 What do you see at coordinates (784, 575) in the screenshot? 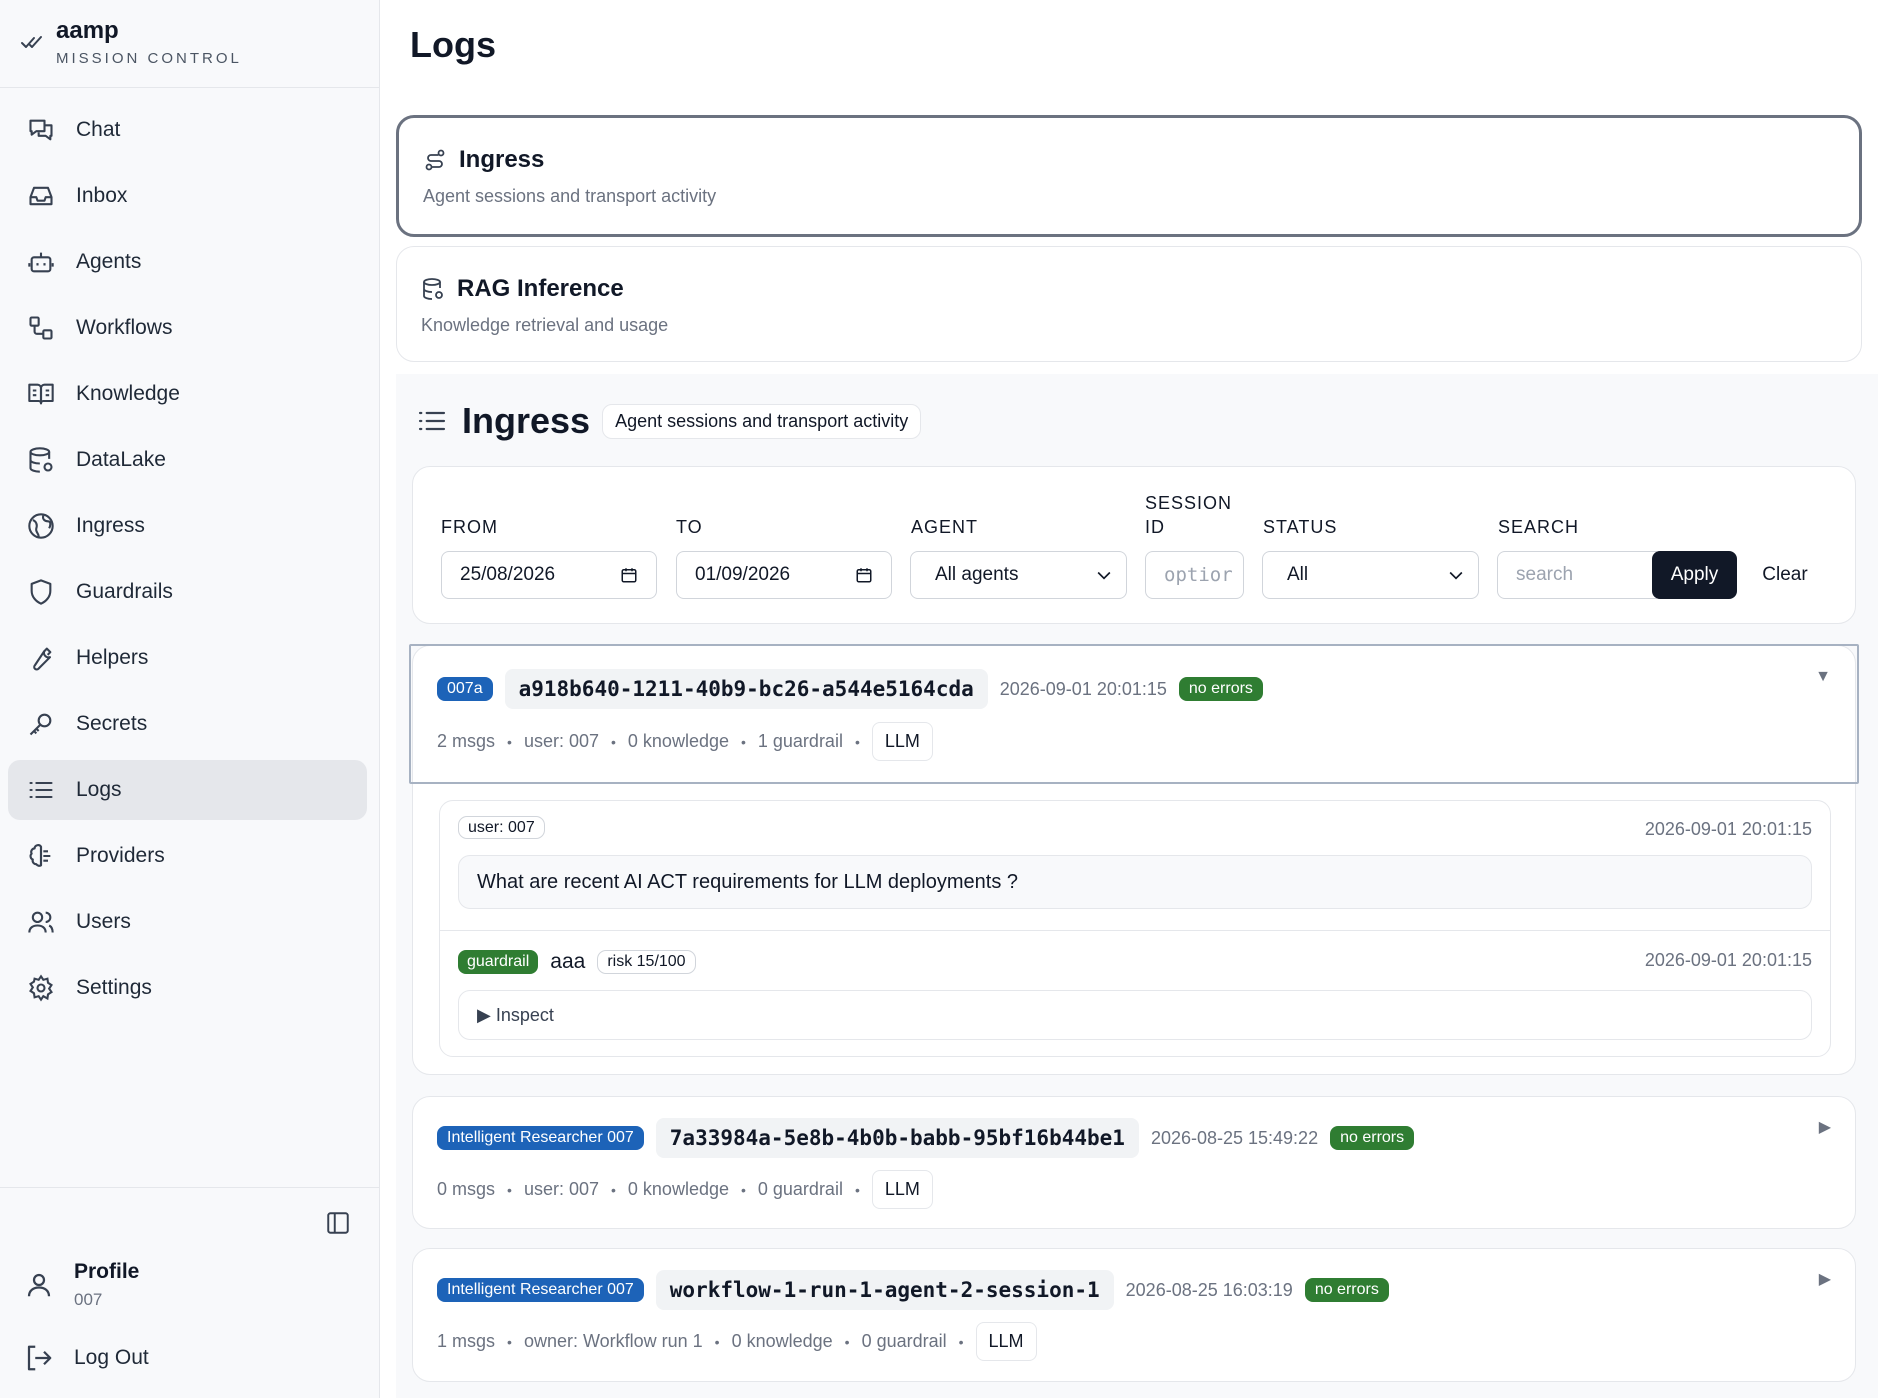
I see `to-date-input: 01/09/2026` at bounding box center [784, 575].